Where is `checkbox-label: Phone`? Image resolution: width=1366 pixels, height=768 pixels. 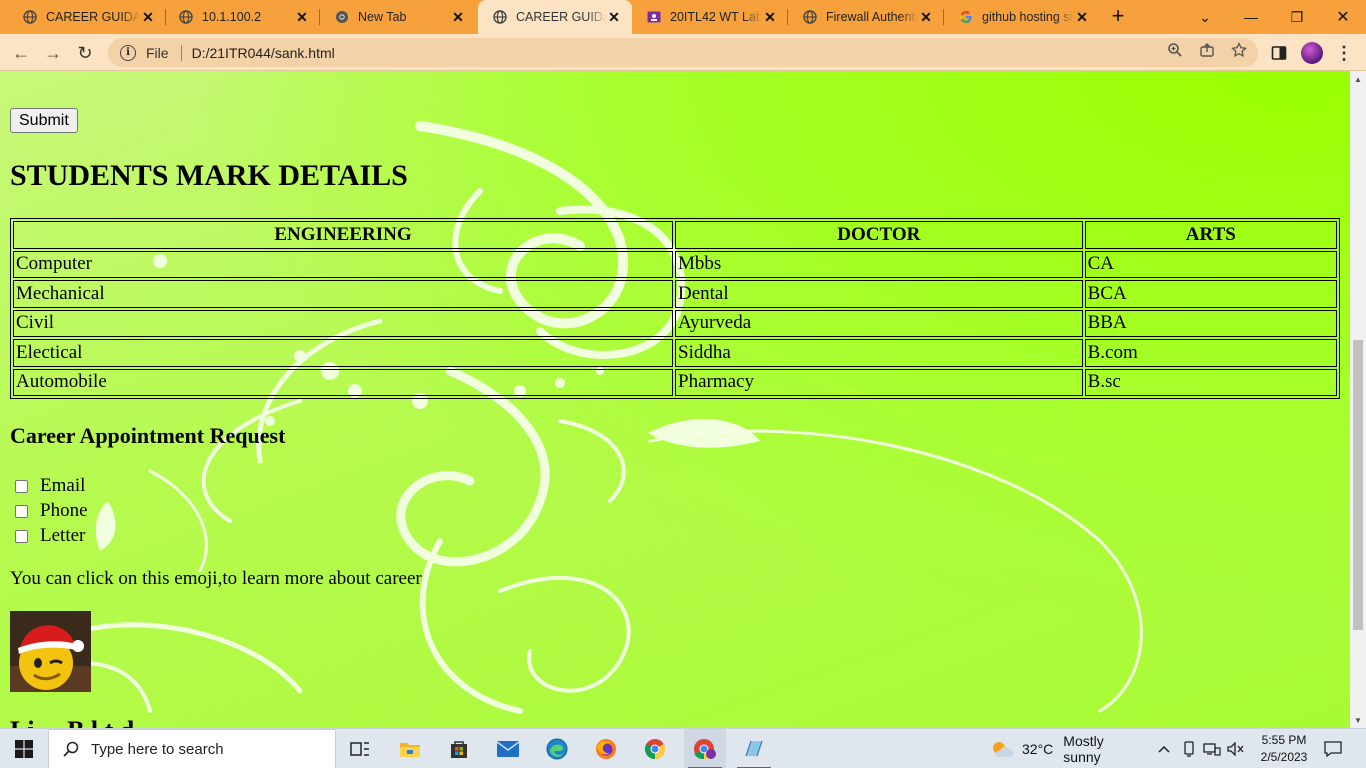 checkbox-label: Phone is located at coordinates (64, 510).